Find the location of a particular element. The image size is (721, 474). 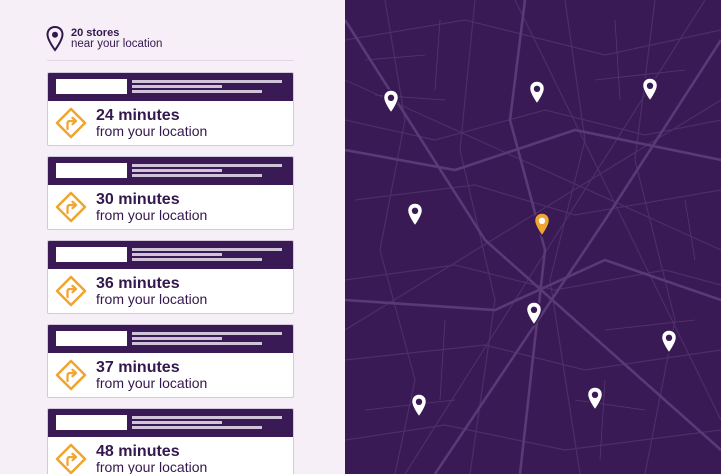

store-card: 48 minutes from your location is located at coordinates (170, 441).